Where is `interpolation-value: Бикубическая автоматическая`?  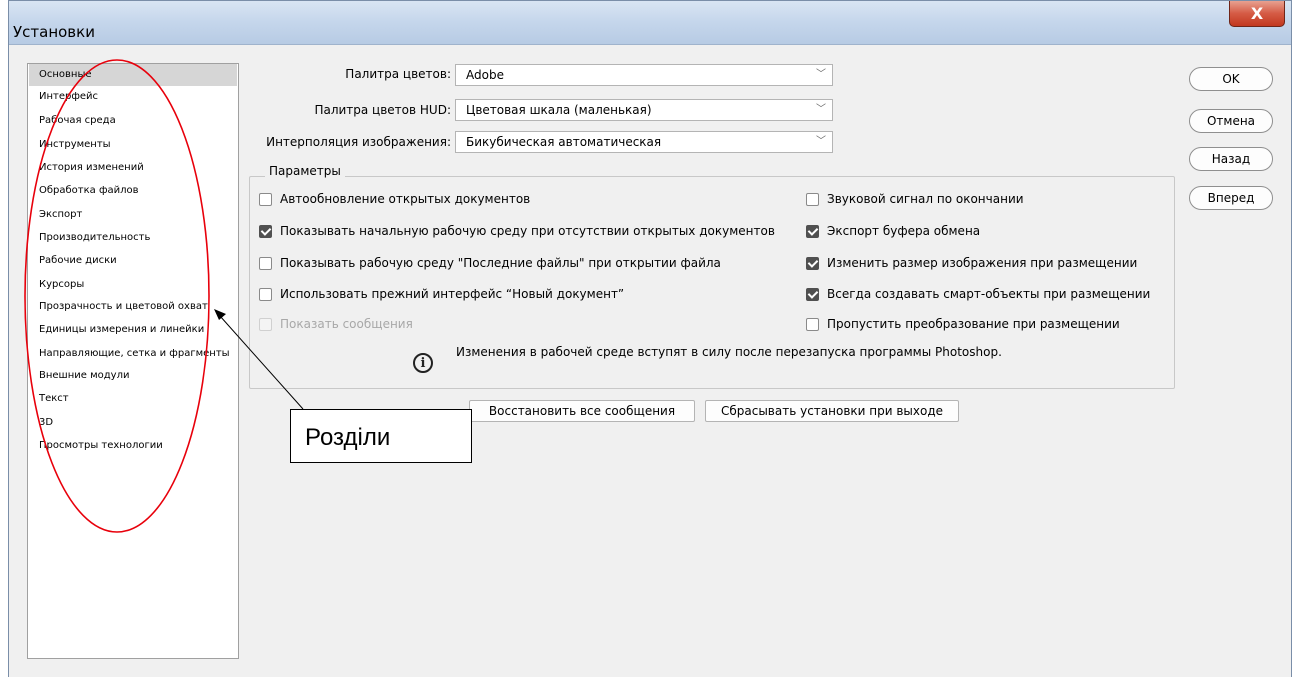
interpolation-value: Бикубическая автоматическая is located at coordinates (564, 142).